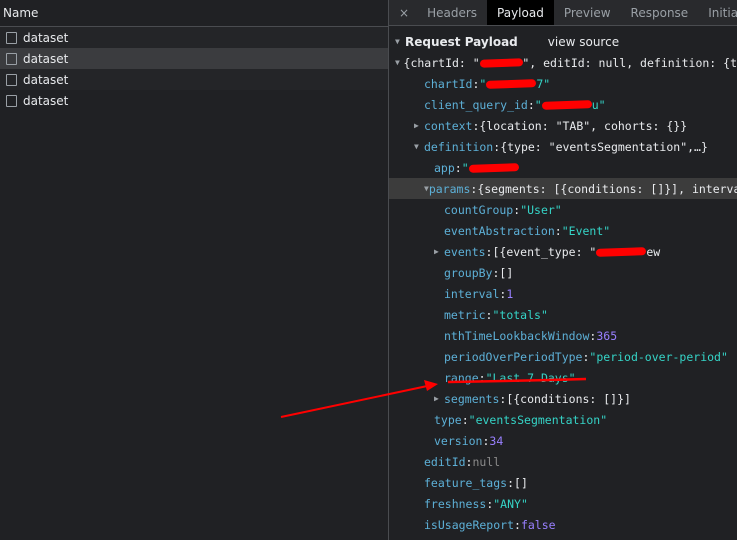  I want to click on property-key: nthTimeLookbackWindow, so click(517, 335).